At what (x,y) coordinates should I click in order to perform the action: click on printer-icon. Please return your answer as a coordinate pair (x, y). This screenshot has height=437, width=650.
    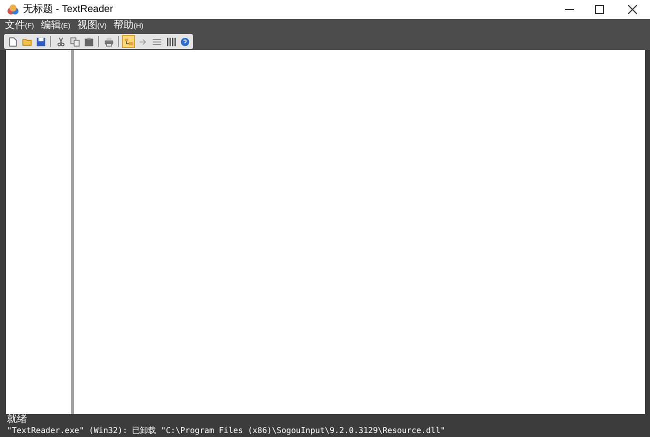
    Looking at the image, I should click on (109, 41).